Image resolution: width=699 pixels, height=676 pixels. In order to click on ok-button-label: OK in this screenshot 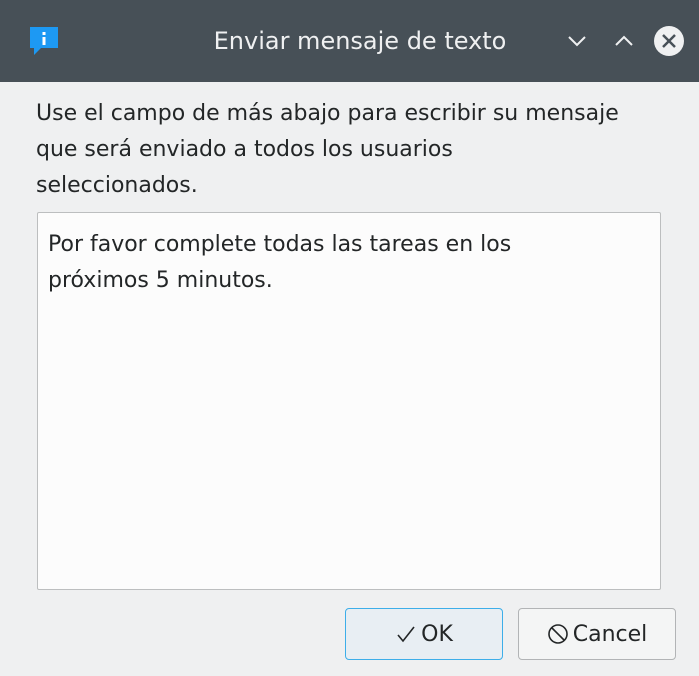, I will do `click(437, 634)`.